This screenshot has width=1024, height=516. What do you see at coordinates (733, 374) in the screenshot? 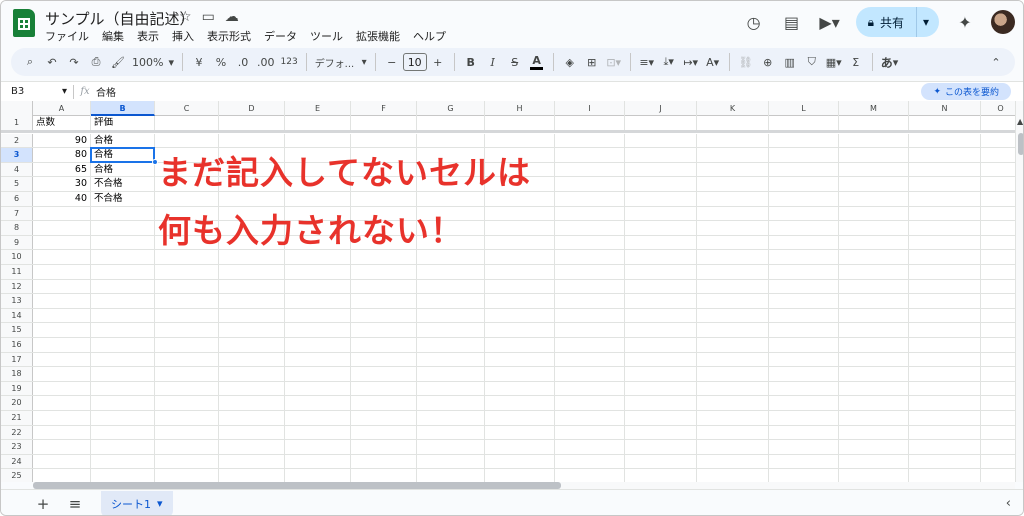
I see `cell-k18` at bounding box center [733, 374].